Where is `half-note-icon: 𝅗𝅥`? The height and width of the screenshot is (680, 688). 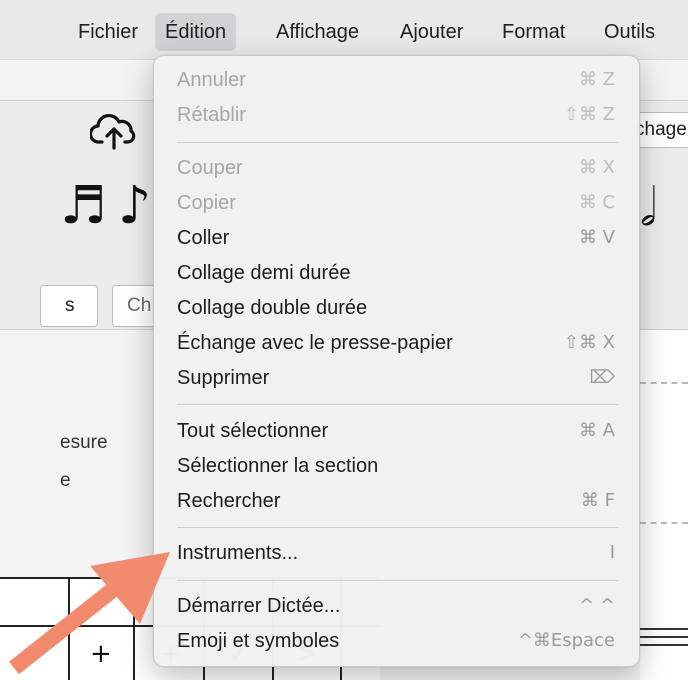 half-note-icon: 𝅗𝅥 is located at coordinates (648, 208).